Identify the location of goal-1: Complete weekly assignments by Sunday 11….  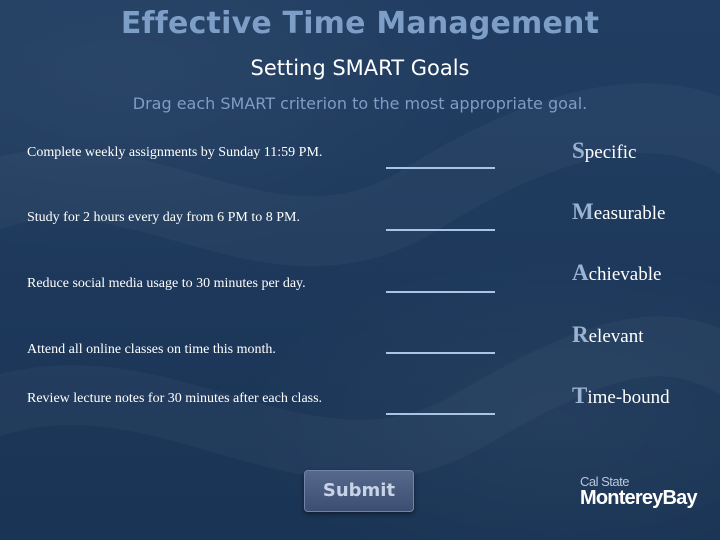
(175, 152).